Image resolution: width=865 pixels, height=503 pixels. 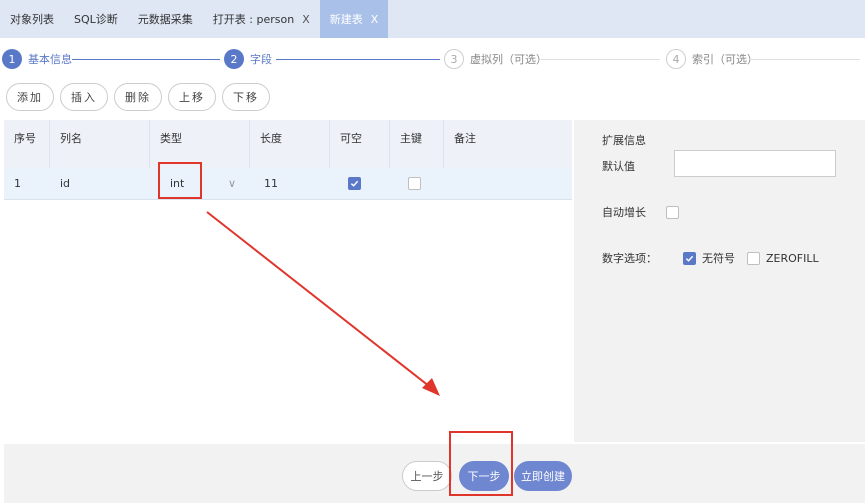 I want to click on default-value-label: 默认值, so click(x=618, y=166).